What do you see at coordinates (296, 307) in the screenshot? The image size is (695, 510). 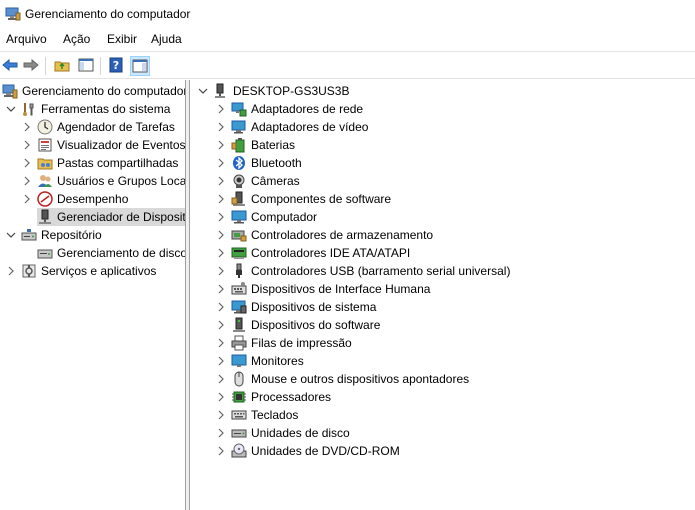 I see `device-category-item: Dispositivos de sistema` at bounding box center [296, 307].